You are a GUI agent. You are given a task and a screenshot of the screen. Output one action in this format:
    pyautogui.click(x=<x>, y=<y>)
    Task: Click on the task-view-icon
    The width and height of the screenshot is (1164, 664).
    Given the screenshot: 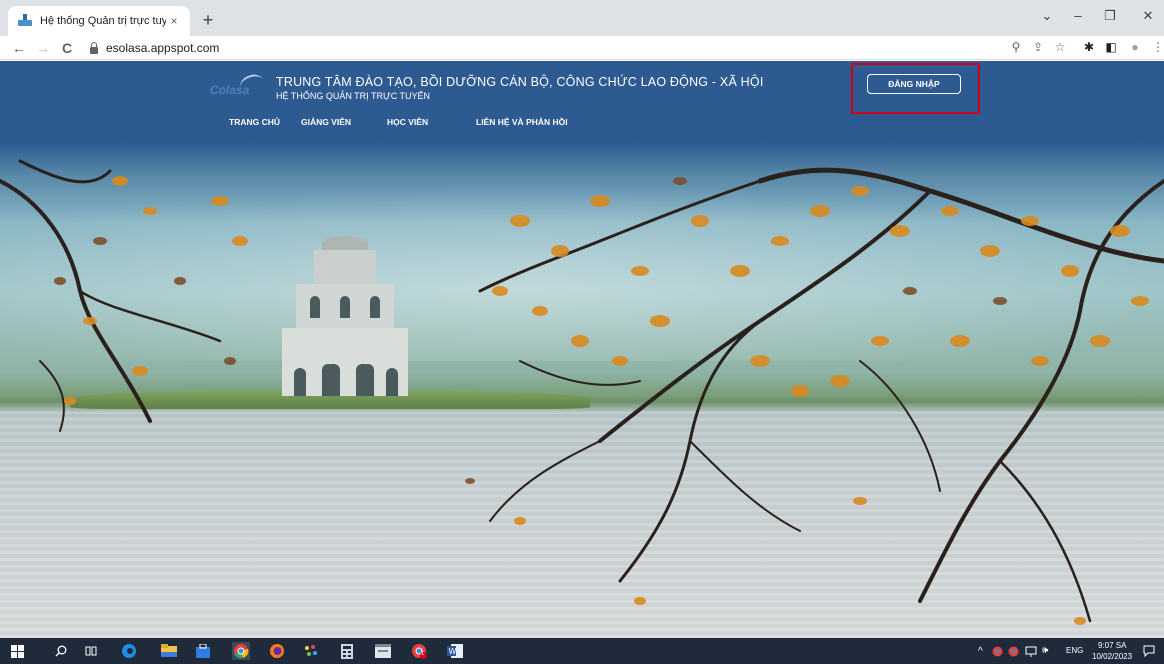 What is the action you would take?
    pyautogui.click(x=91, y=651)
    